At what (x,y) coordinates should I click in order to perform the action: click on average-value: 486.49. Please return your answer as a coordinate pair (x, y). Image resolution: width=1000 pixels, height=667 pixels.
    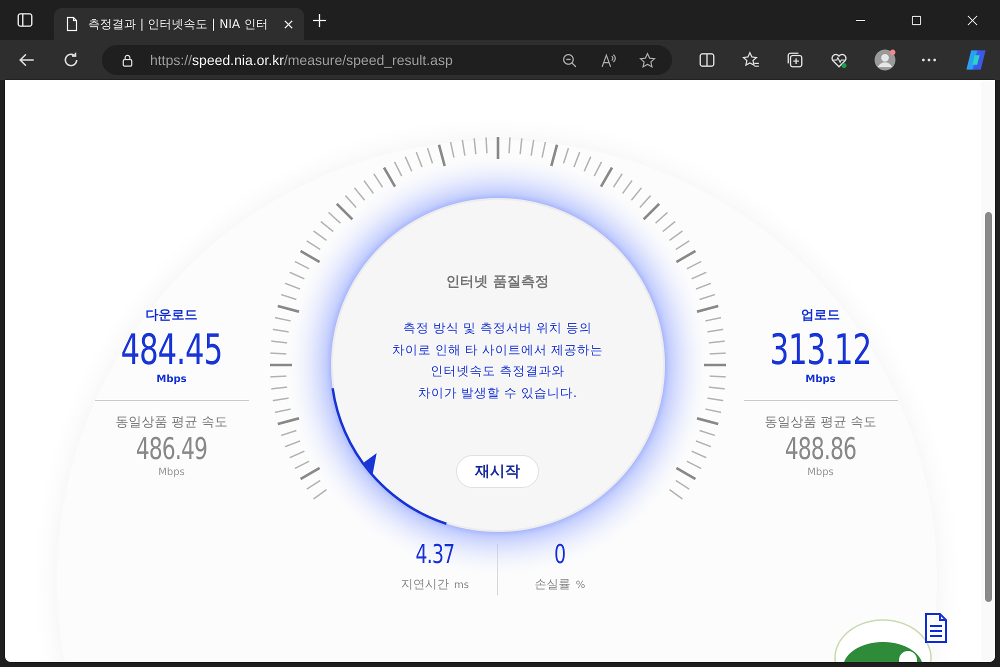
    Looking at the image, I should click on (172, 450).